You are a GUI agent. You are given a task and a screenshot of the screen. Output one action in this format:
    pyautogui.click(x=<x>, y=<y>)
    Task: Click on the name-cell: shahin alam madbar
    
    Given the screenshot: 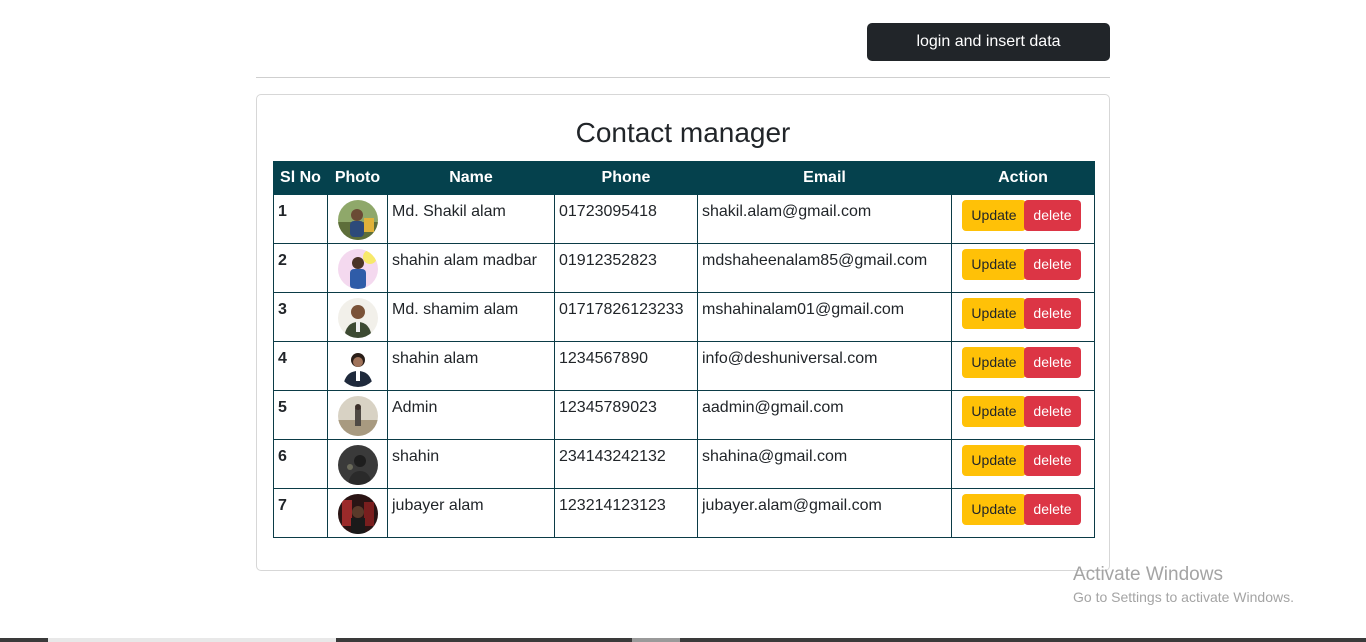 What is the action you would take?
    pyautogui.click(x=471, y=268)
    